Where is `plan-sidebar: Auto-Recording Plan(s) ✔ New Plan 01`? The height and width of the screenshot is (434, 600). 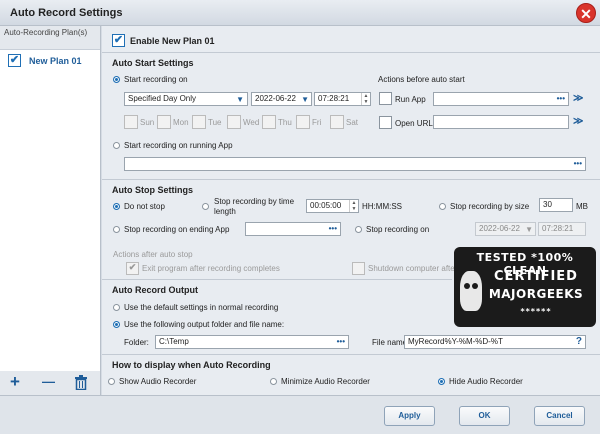
plan-sidebar: Auto-Recording Plan(s) ✔ New Plan 01 is located at coordinates (50, 198).